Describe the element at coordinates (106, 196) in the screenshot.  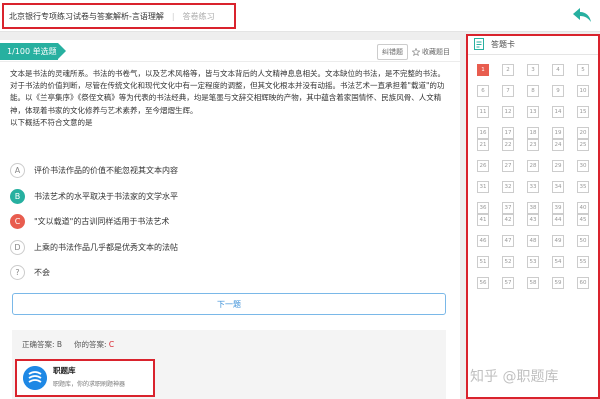
I see `option-text: 书法艺术的水平取决于书法家的文学水平` at that location.